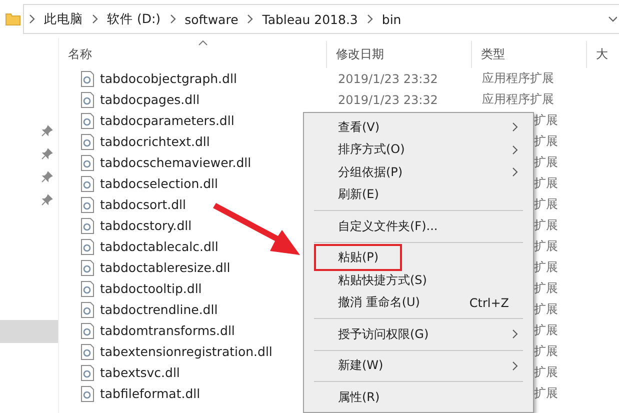 The image size is (619, 413). What do you see at coordinates (146, 225) in the screenshot?
I see `file-name: tabdocstory.dll` at bounding box center [146, 225].